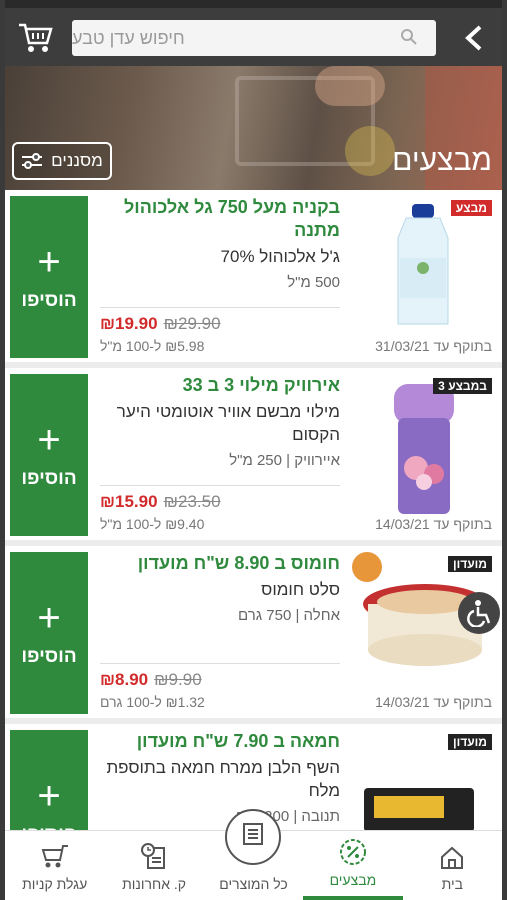  I want to click on tab-recent-orders: ק. אחרונות, so click(153, 865).